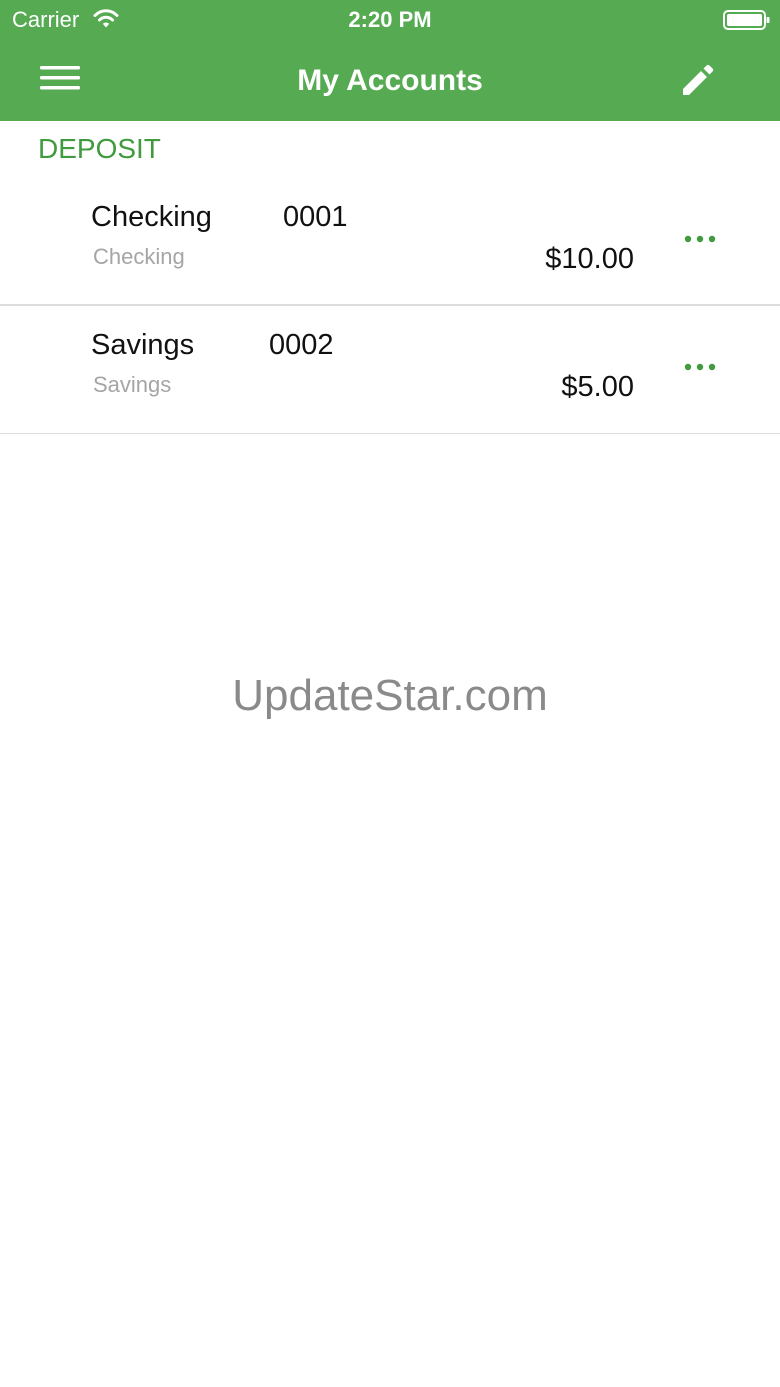  I want to click on account-name: Savings, so click(143, 345).